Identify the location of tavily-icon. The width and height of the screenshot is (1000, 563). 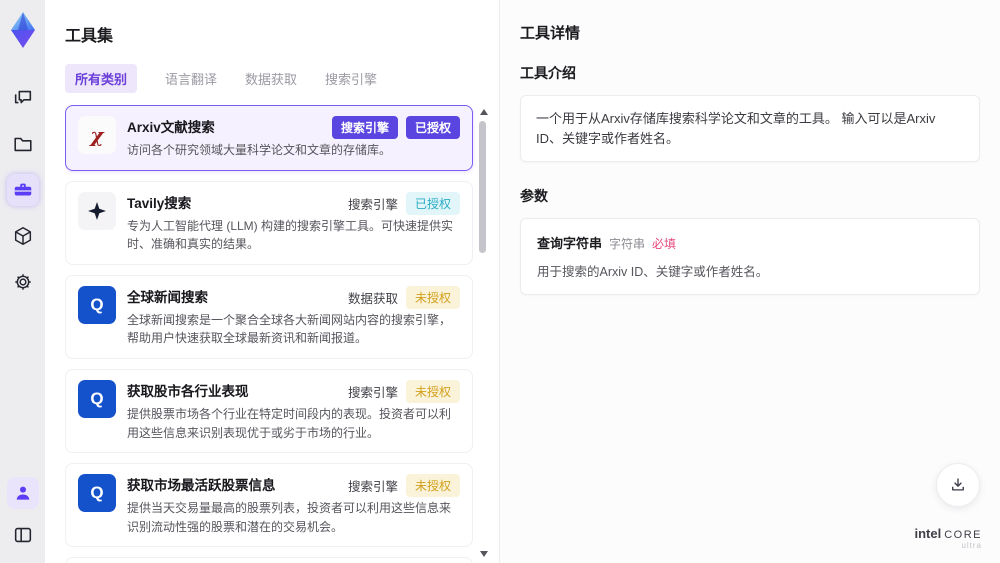
(97, 210).